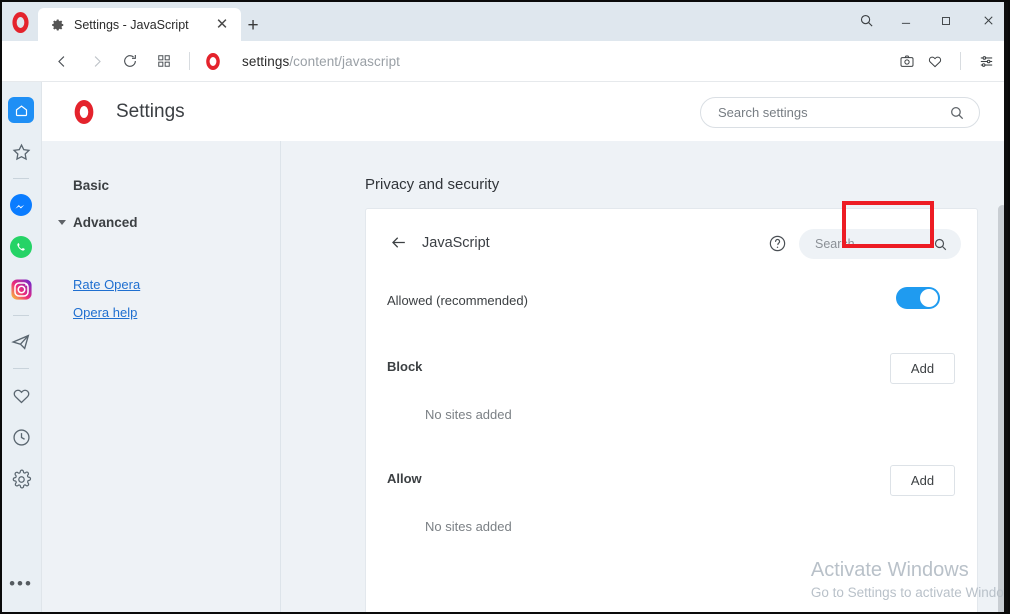 Image resolution: width=1010 pixels, height=614 pixels. What do you see at coordinates (405, 366) in the screenshot?
I see `block-section-title: Block` at bounding box center [405, 366].